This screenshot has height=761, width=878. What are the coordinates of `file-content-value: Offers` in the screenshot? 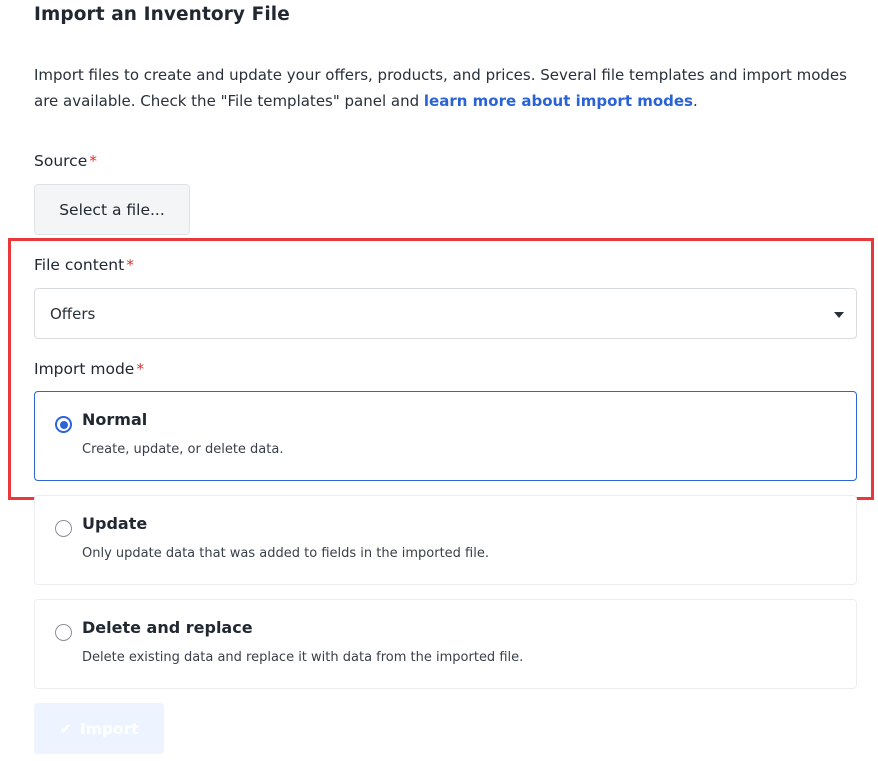 It's located at (73, 313).